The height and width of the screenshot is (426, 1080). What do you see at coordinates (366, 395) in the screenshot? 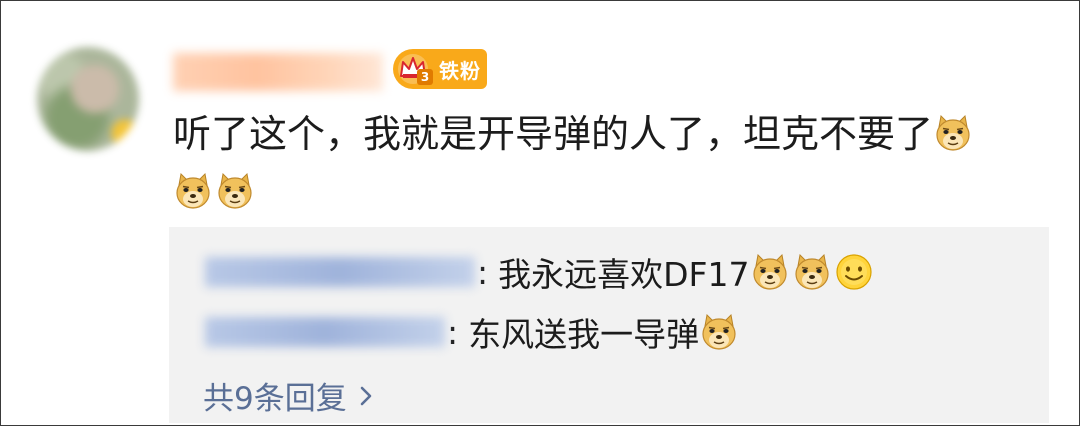
I see `chevron-right-icon` at bounding box center [366, 395].